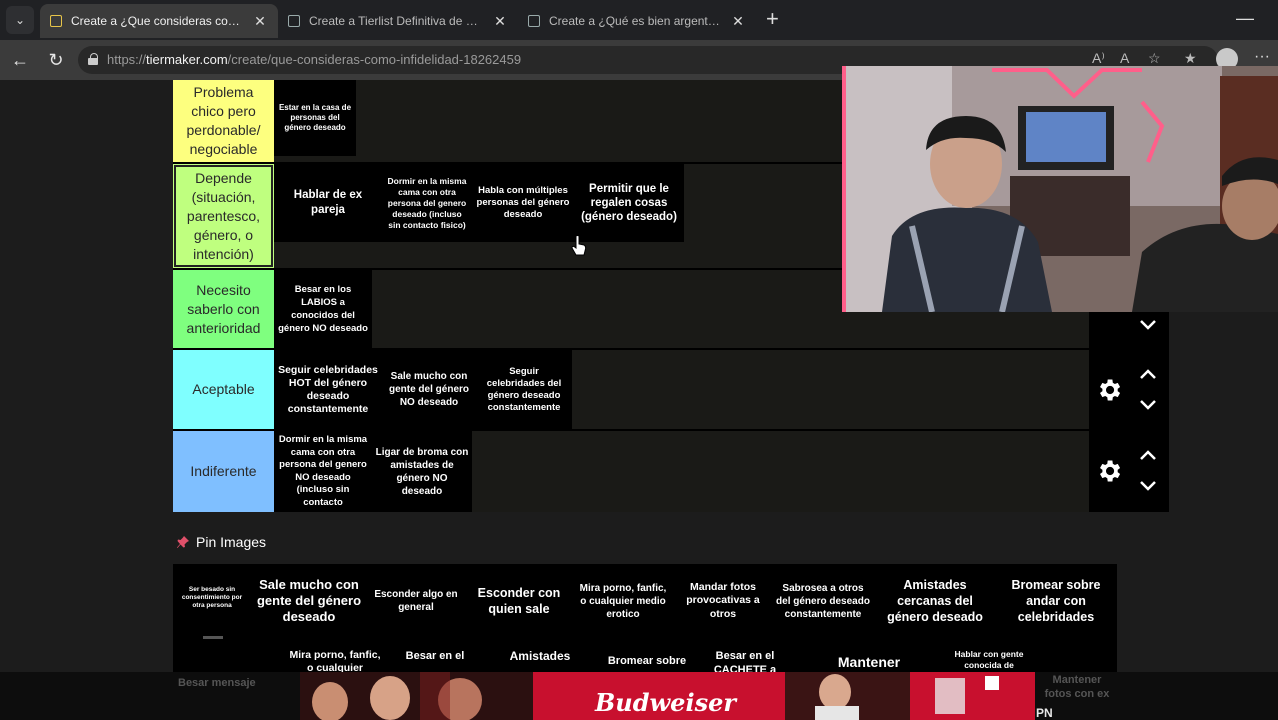  What do you see at coordinates (183, 542) in the screenshot?
I see `pushpin-icon` at bounding box center [183, 542].